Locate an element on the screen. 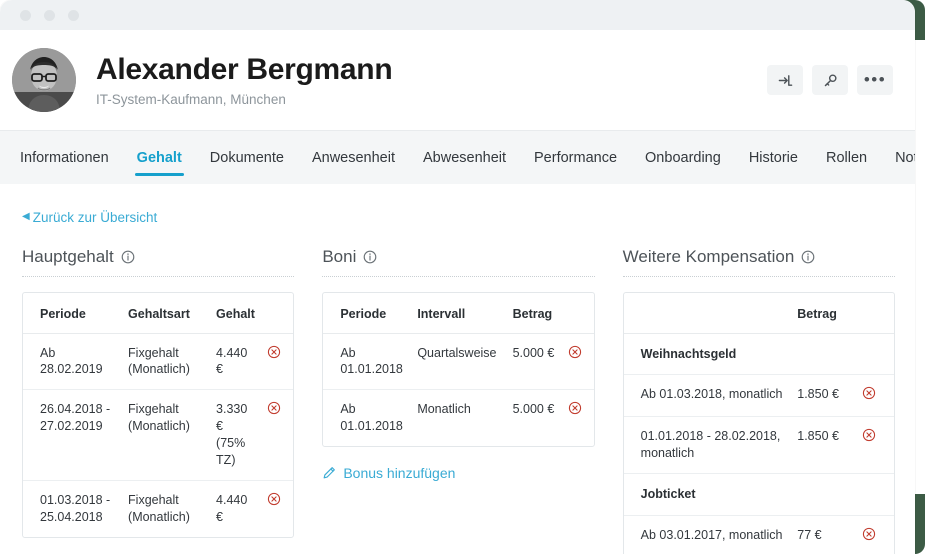  tab-label: Informationen is located at coordinates (64, 157).